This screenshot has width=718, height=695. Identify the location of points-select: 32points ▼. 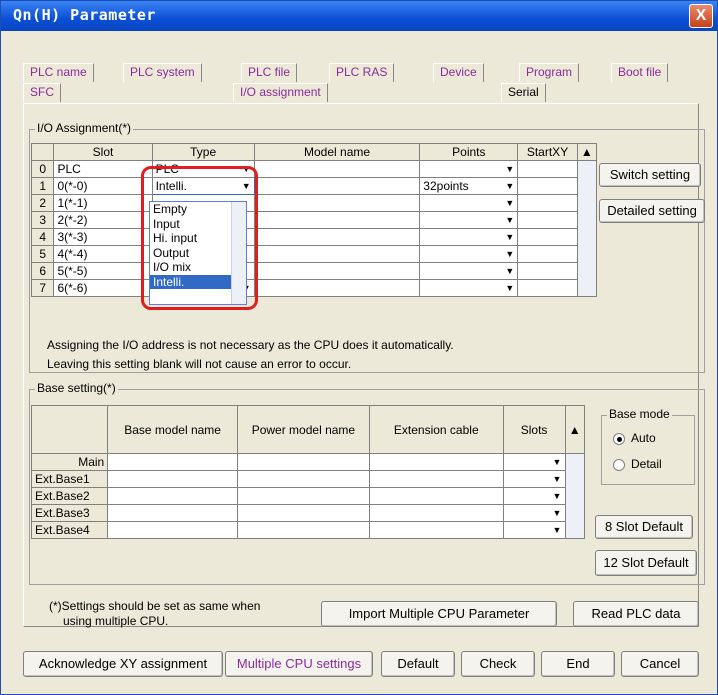
(469, 186).